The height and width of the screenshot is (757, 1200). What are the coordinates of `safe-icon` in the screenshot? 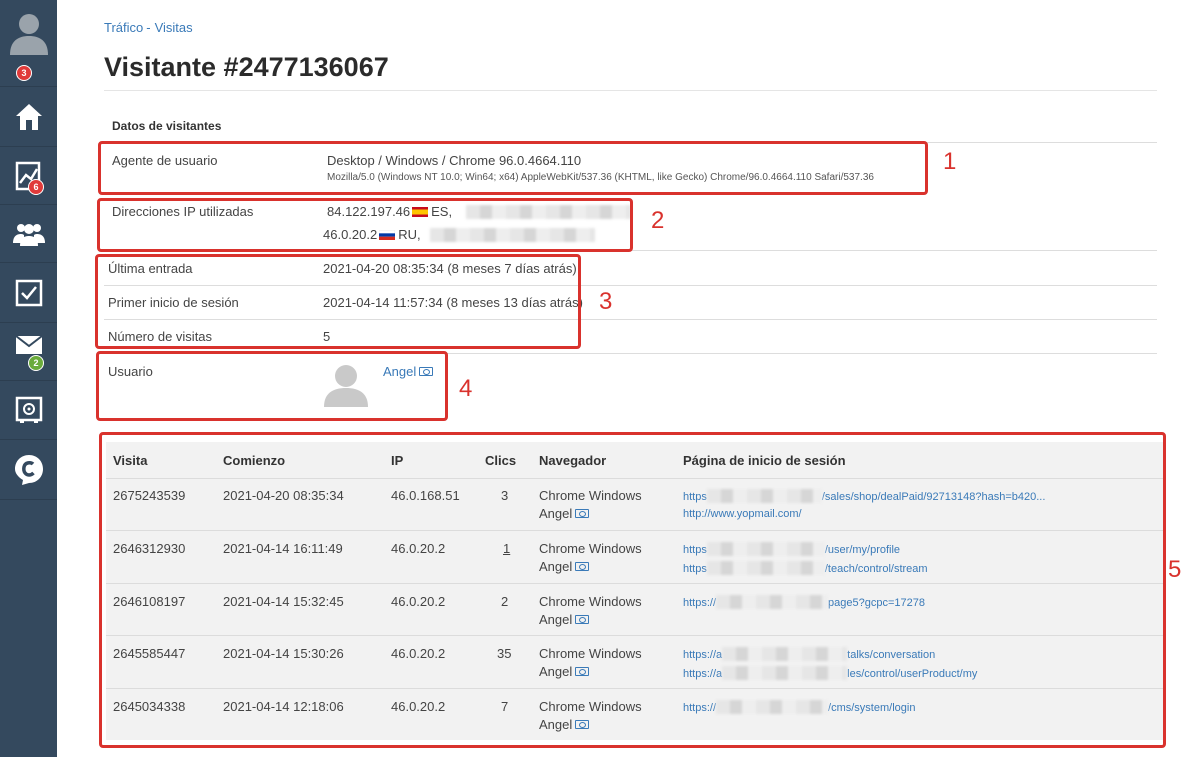 It's located at (28, 409).